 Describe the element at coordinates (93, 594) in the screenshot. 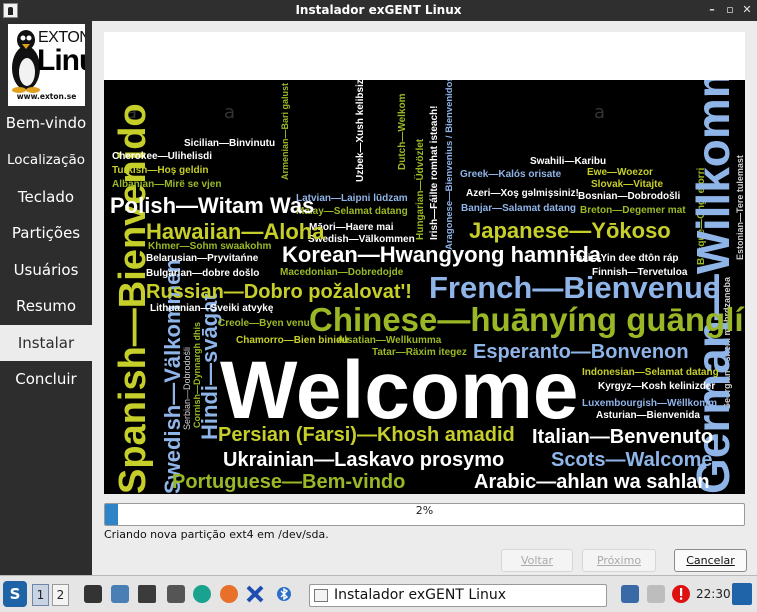

I see `terminal-icon` at that location.